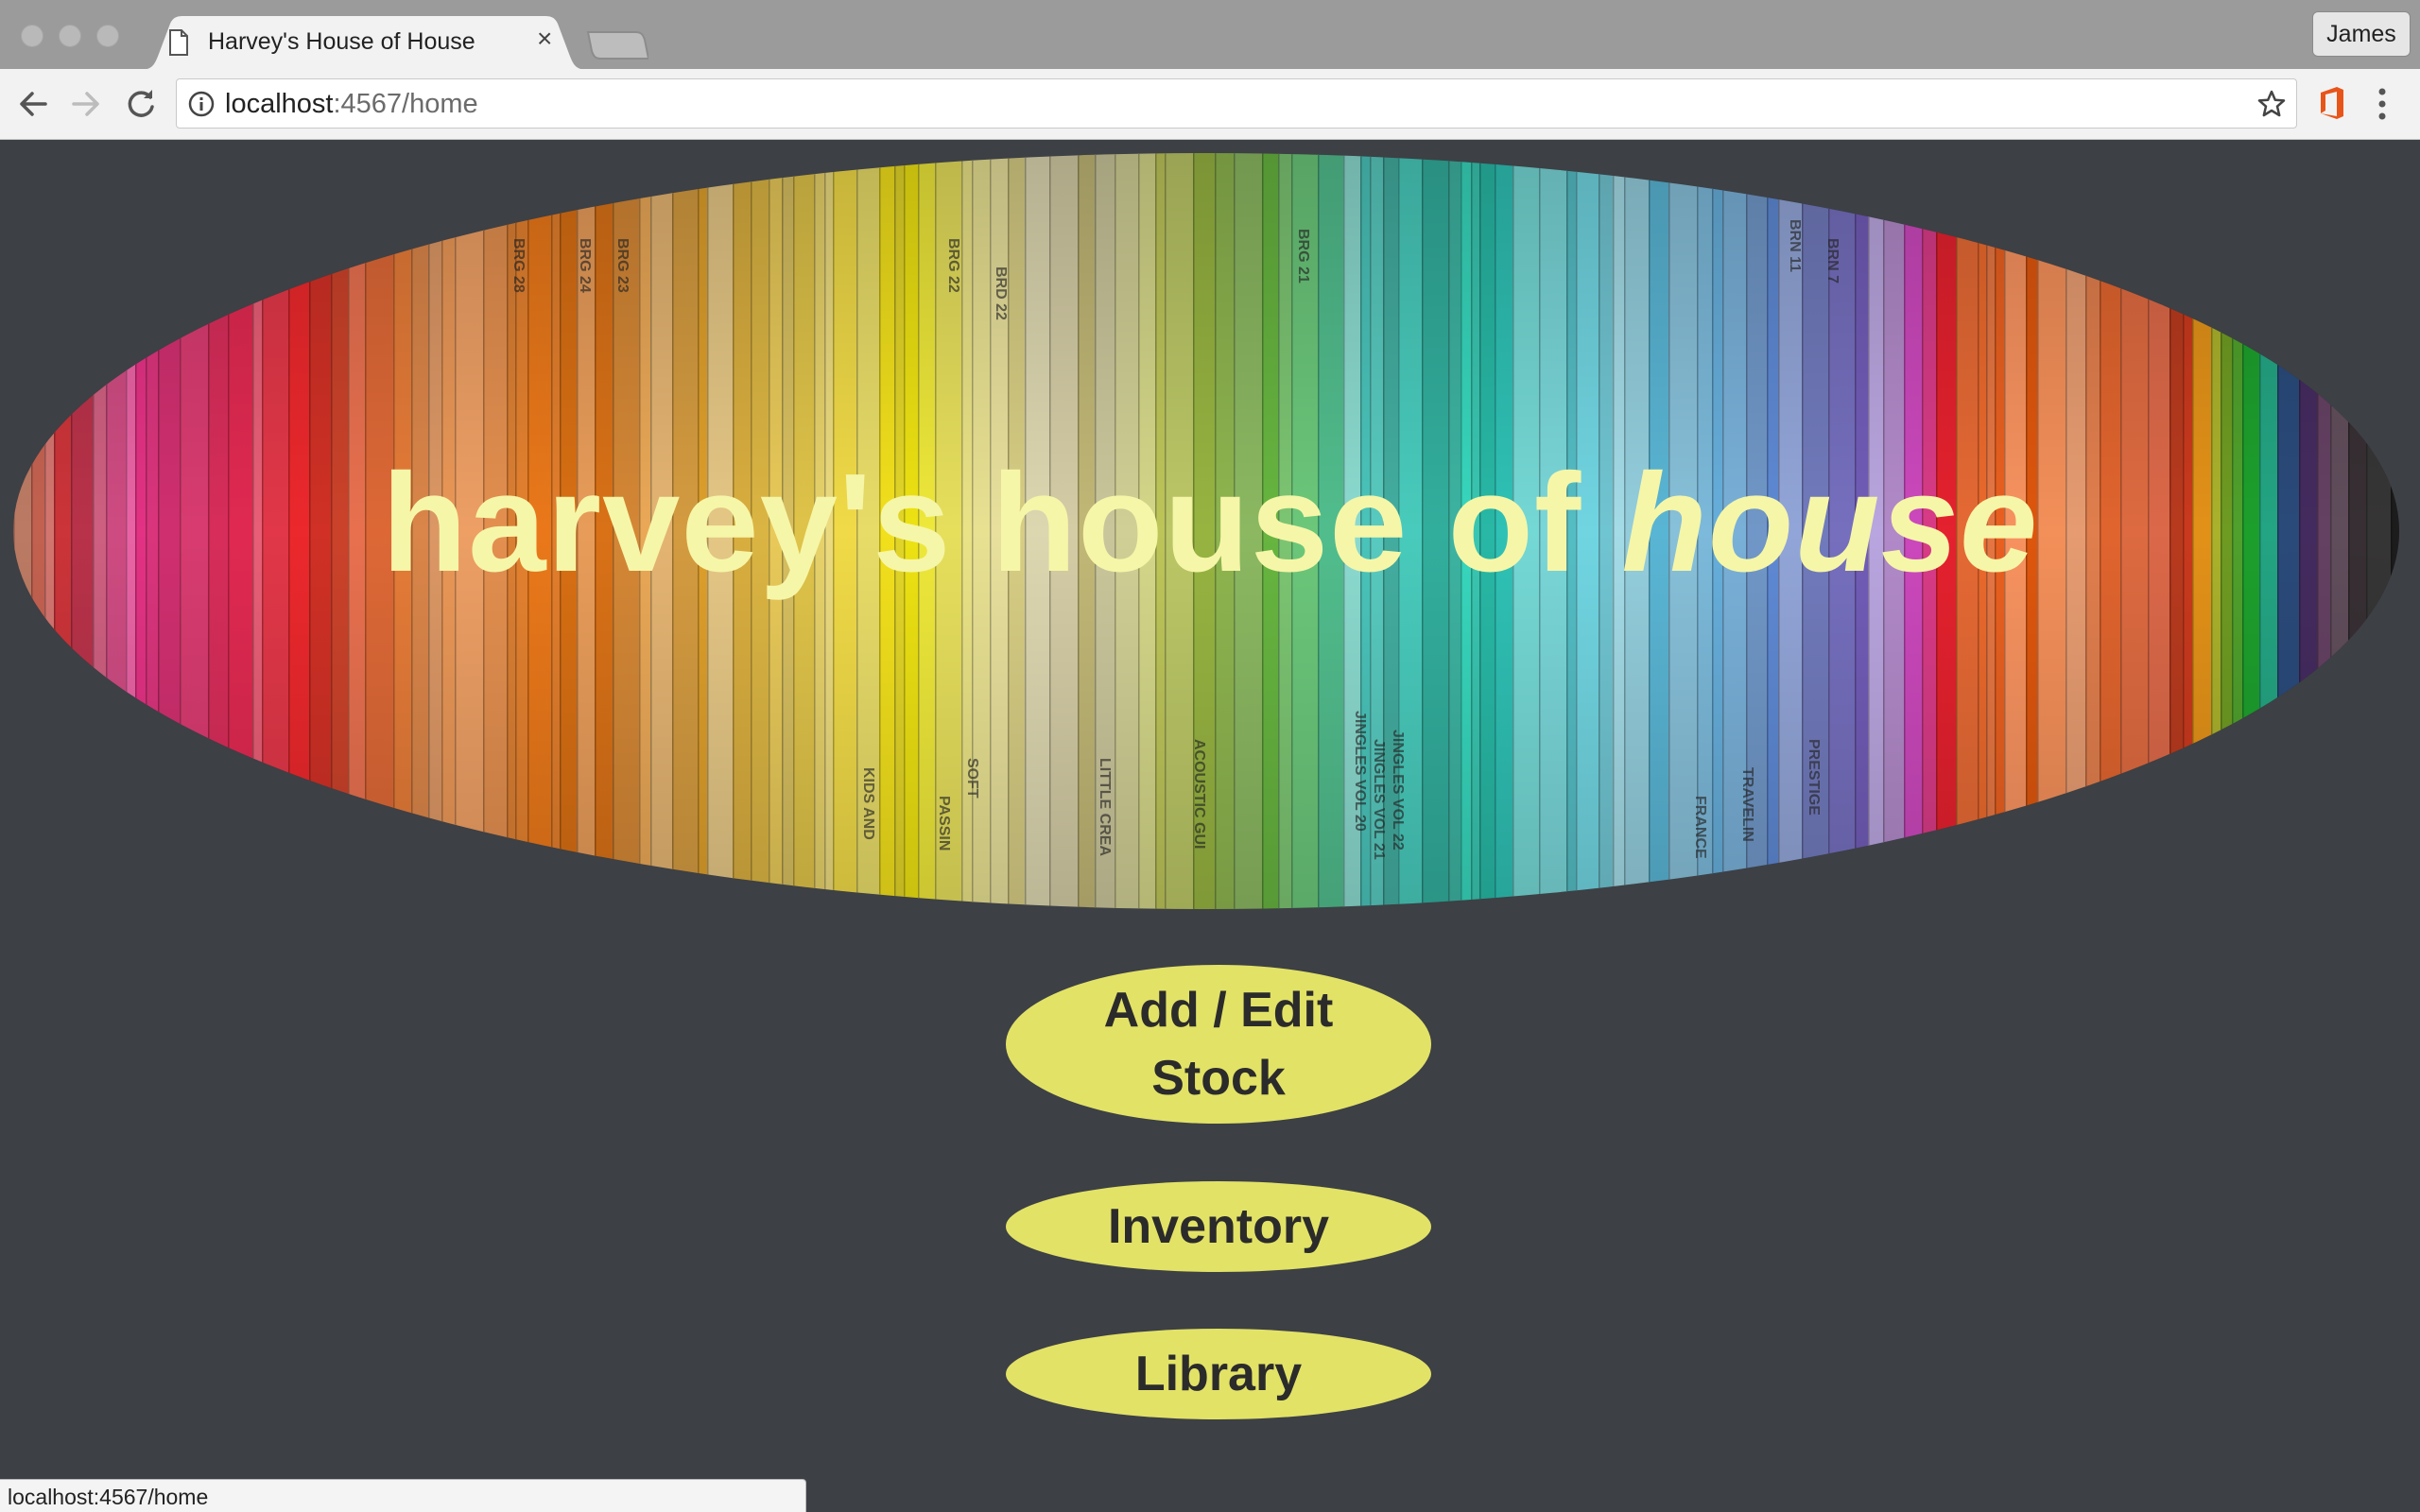 Image resolution: width=2420 pixels, height=1512 pixels. I want to click on add-edit-stock-label: Add / Edit Stock, so click(1219, 1044).